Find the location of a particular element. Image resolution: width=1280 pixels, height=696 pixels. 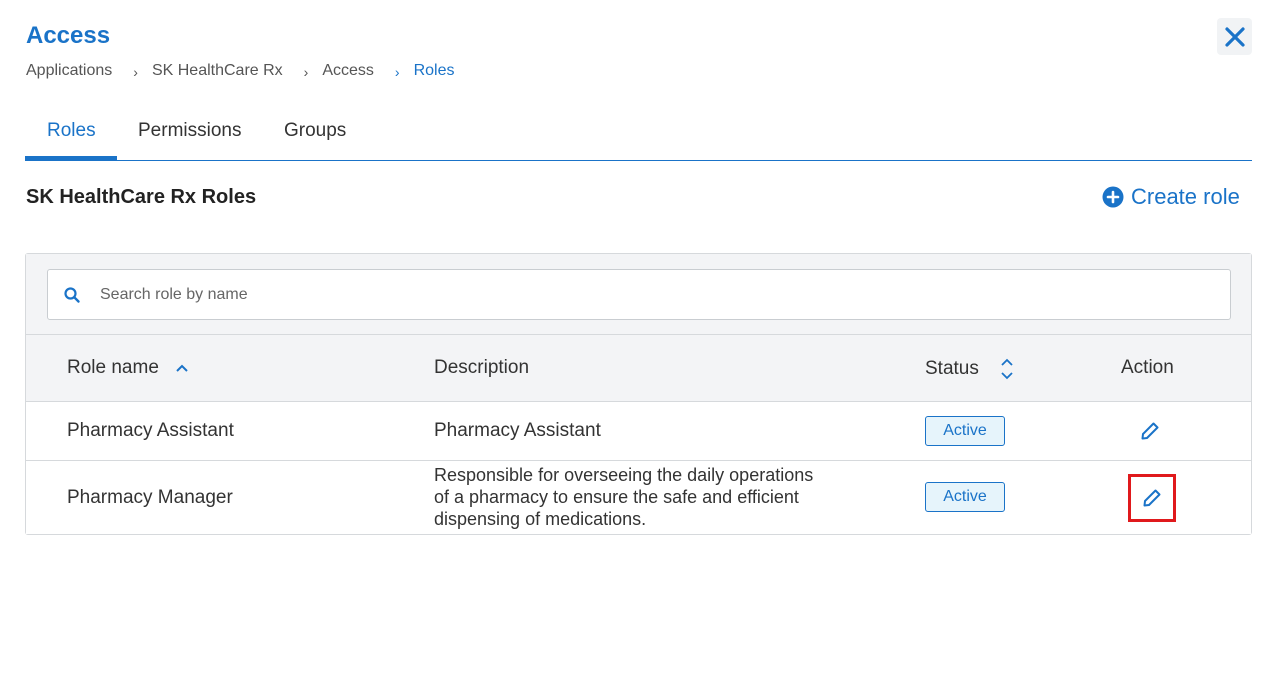

column-header-role-name: Role name is located at coordinates (128, 368).